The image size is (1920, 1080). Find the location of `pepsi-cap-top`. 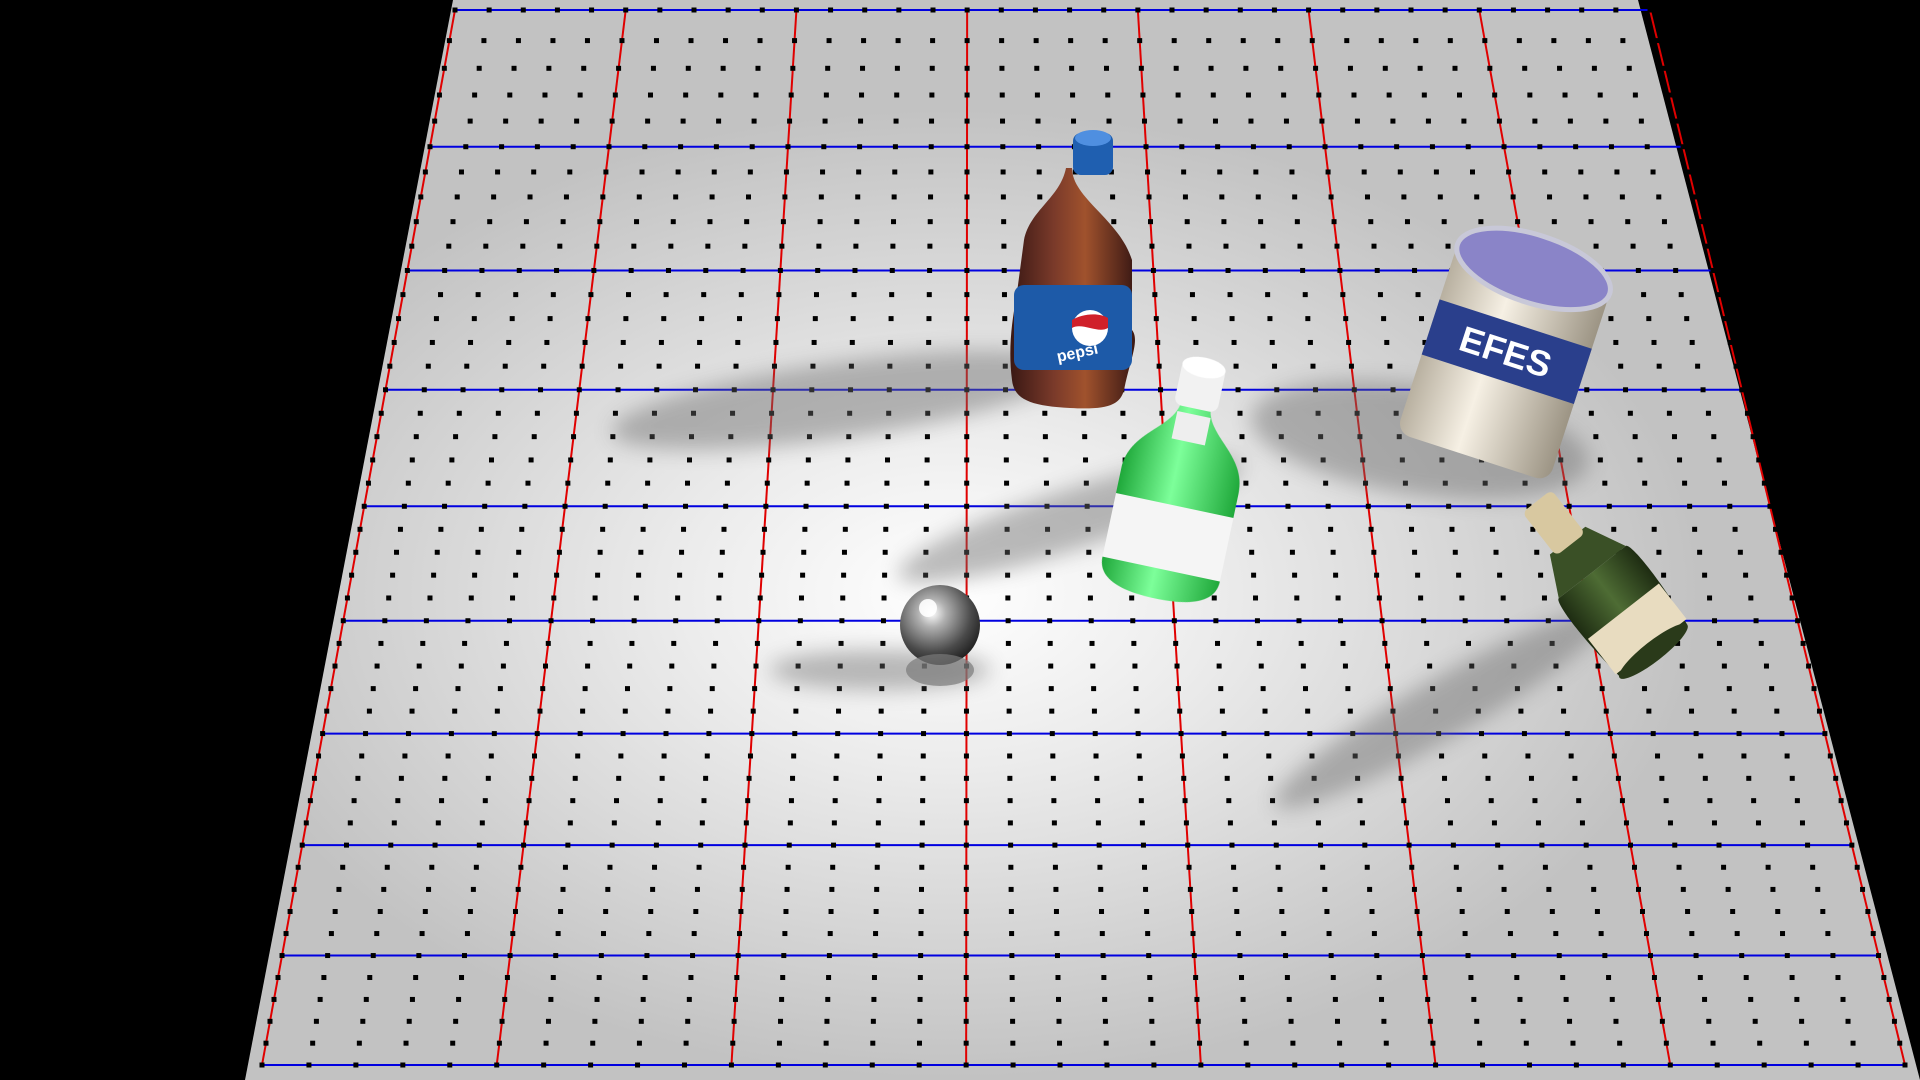

pepsi-cap-top is located at coordinates (1093, 138).